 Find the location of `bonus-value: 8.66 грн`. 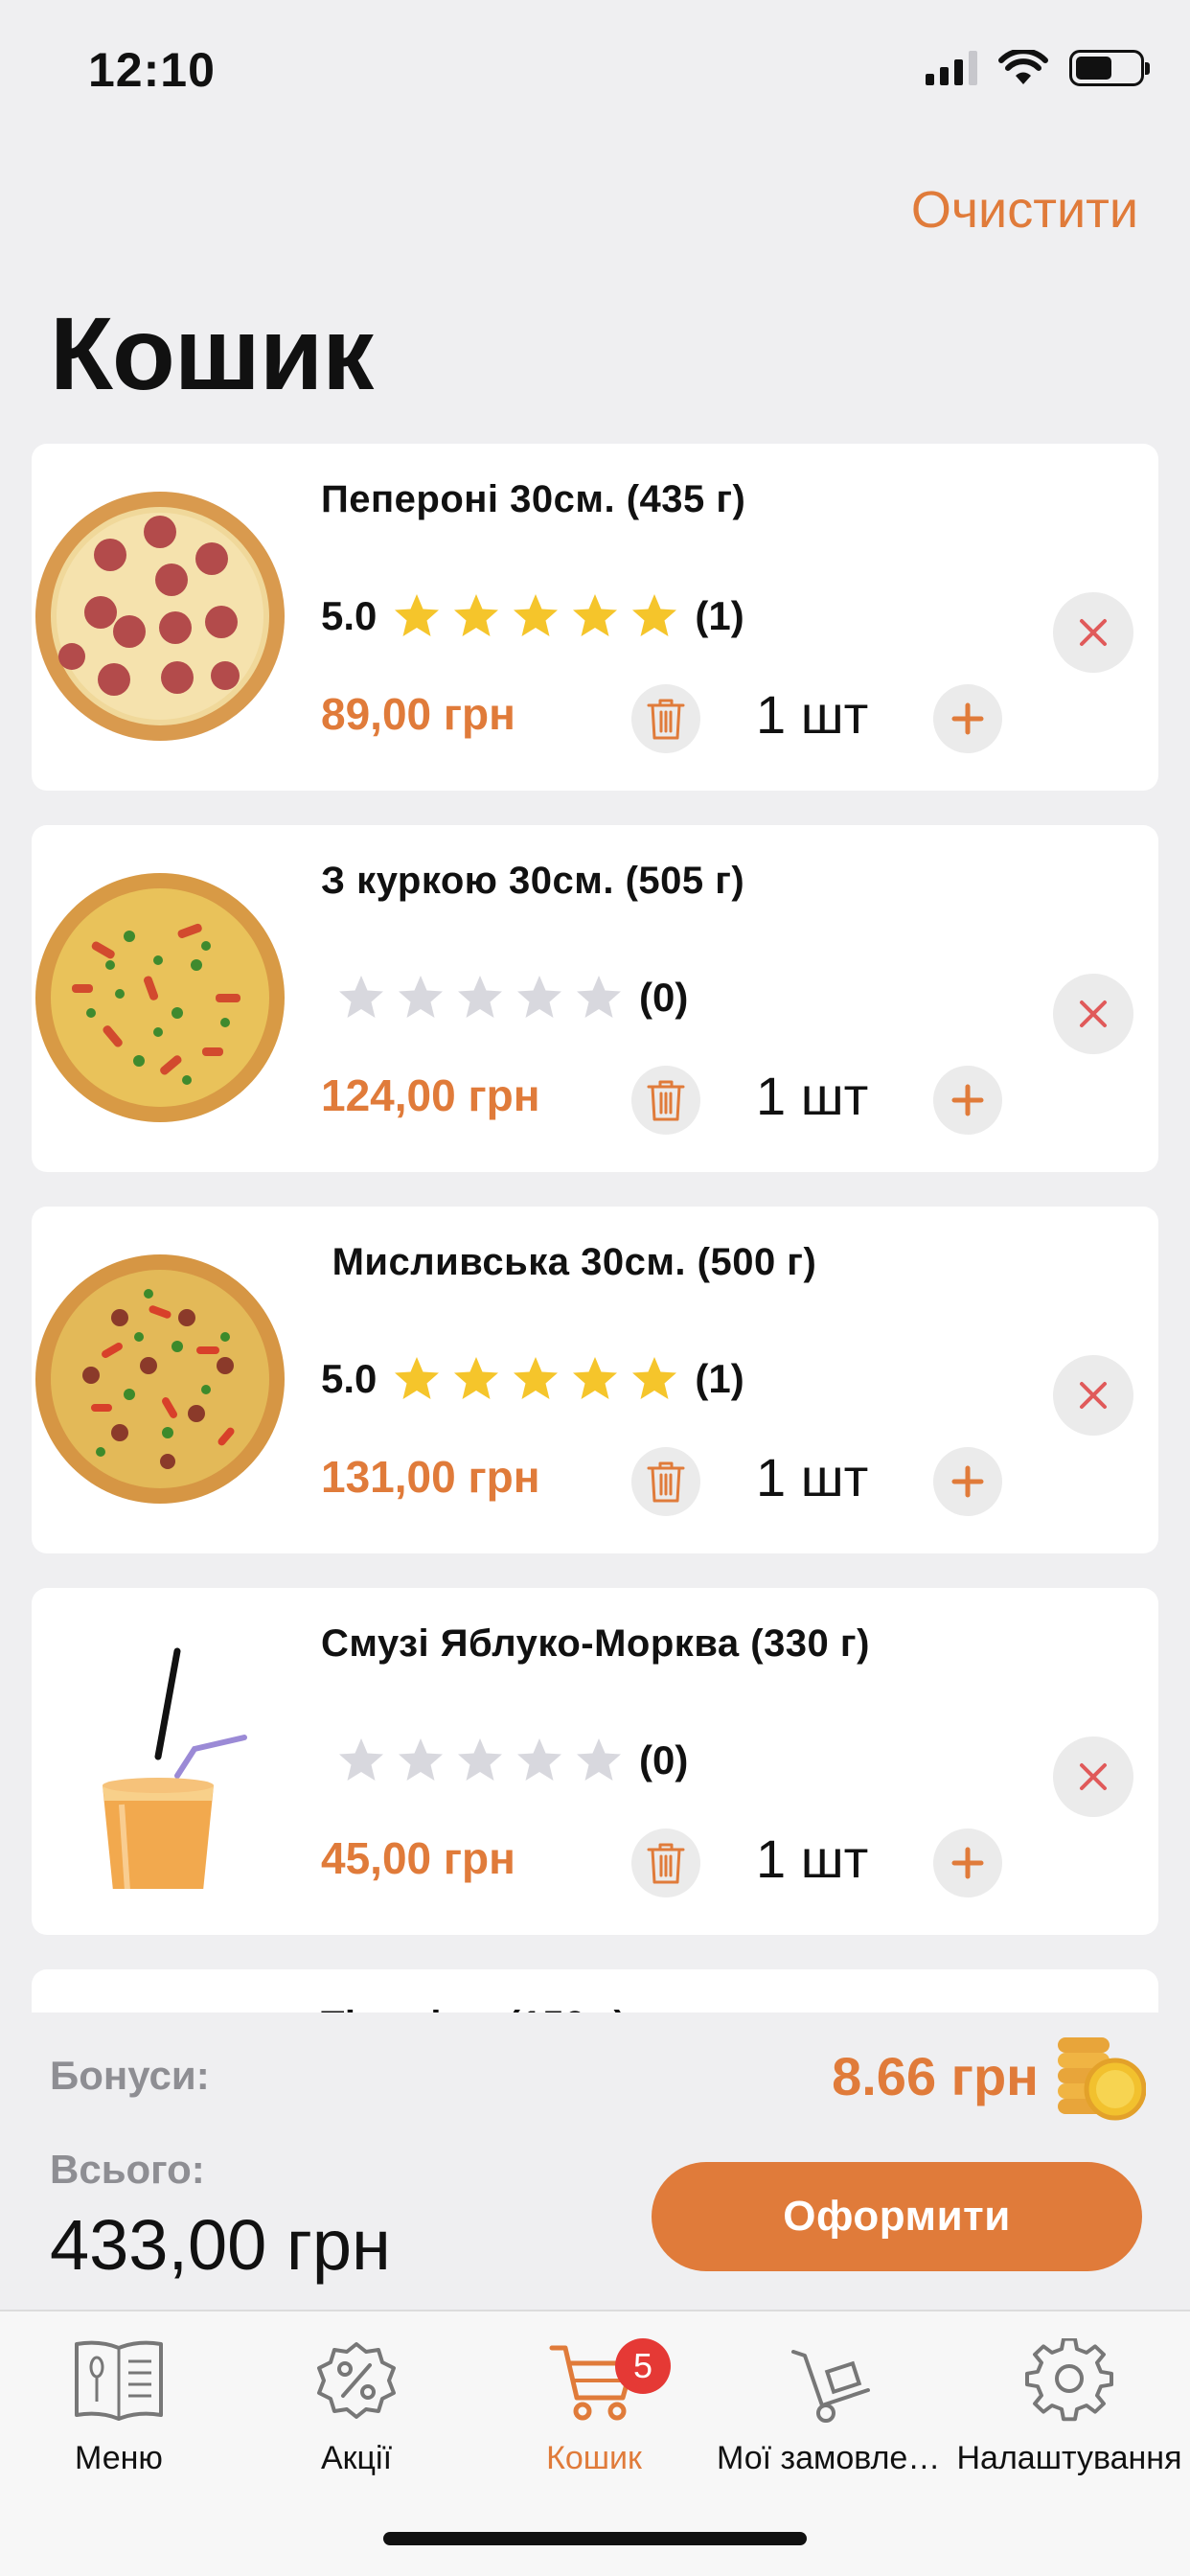

bonus-value: 8.66 грн is located at coordinates (936, 2076).